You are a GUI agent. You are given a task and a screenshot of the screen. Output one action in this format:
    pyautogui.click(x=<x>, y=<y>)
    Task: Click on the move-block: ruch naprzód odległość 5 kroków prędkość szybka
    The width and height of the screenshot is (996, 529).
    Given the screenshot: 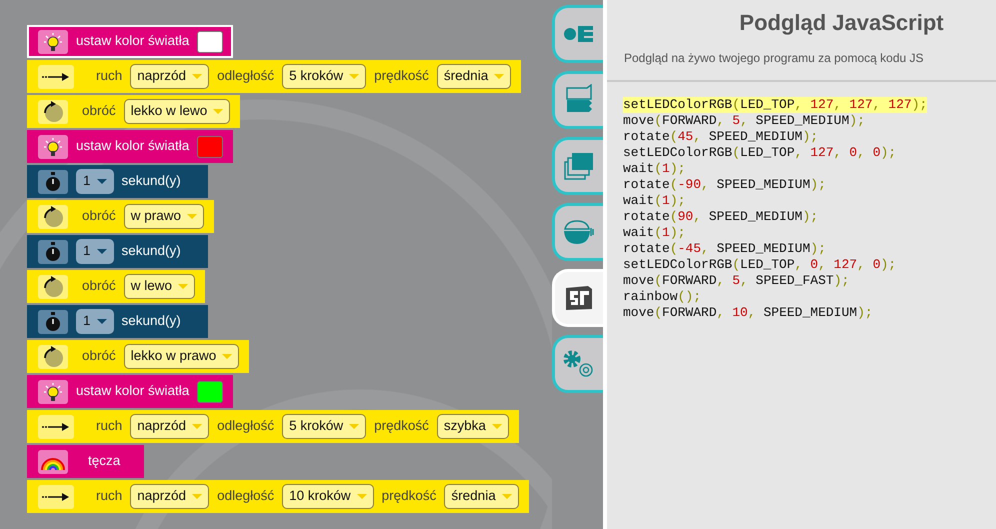 What is the action you would take?
    pyautogui.click(x=273, y=426)
    